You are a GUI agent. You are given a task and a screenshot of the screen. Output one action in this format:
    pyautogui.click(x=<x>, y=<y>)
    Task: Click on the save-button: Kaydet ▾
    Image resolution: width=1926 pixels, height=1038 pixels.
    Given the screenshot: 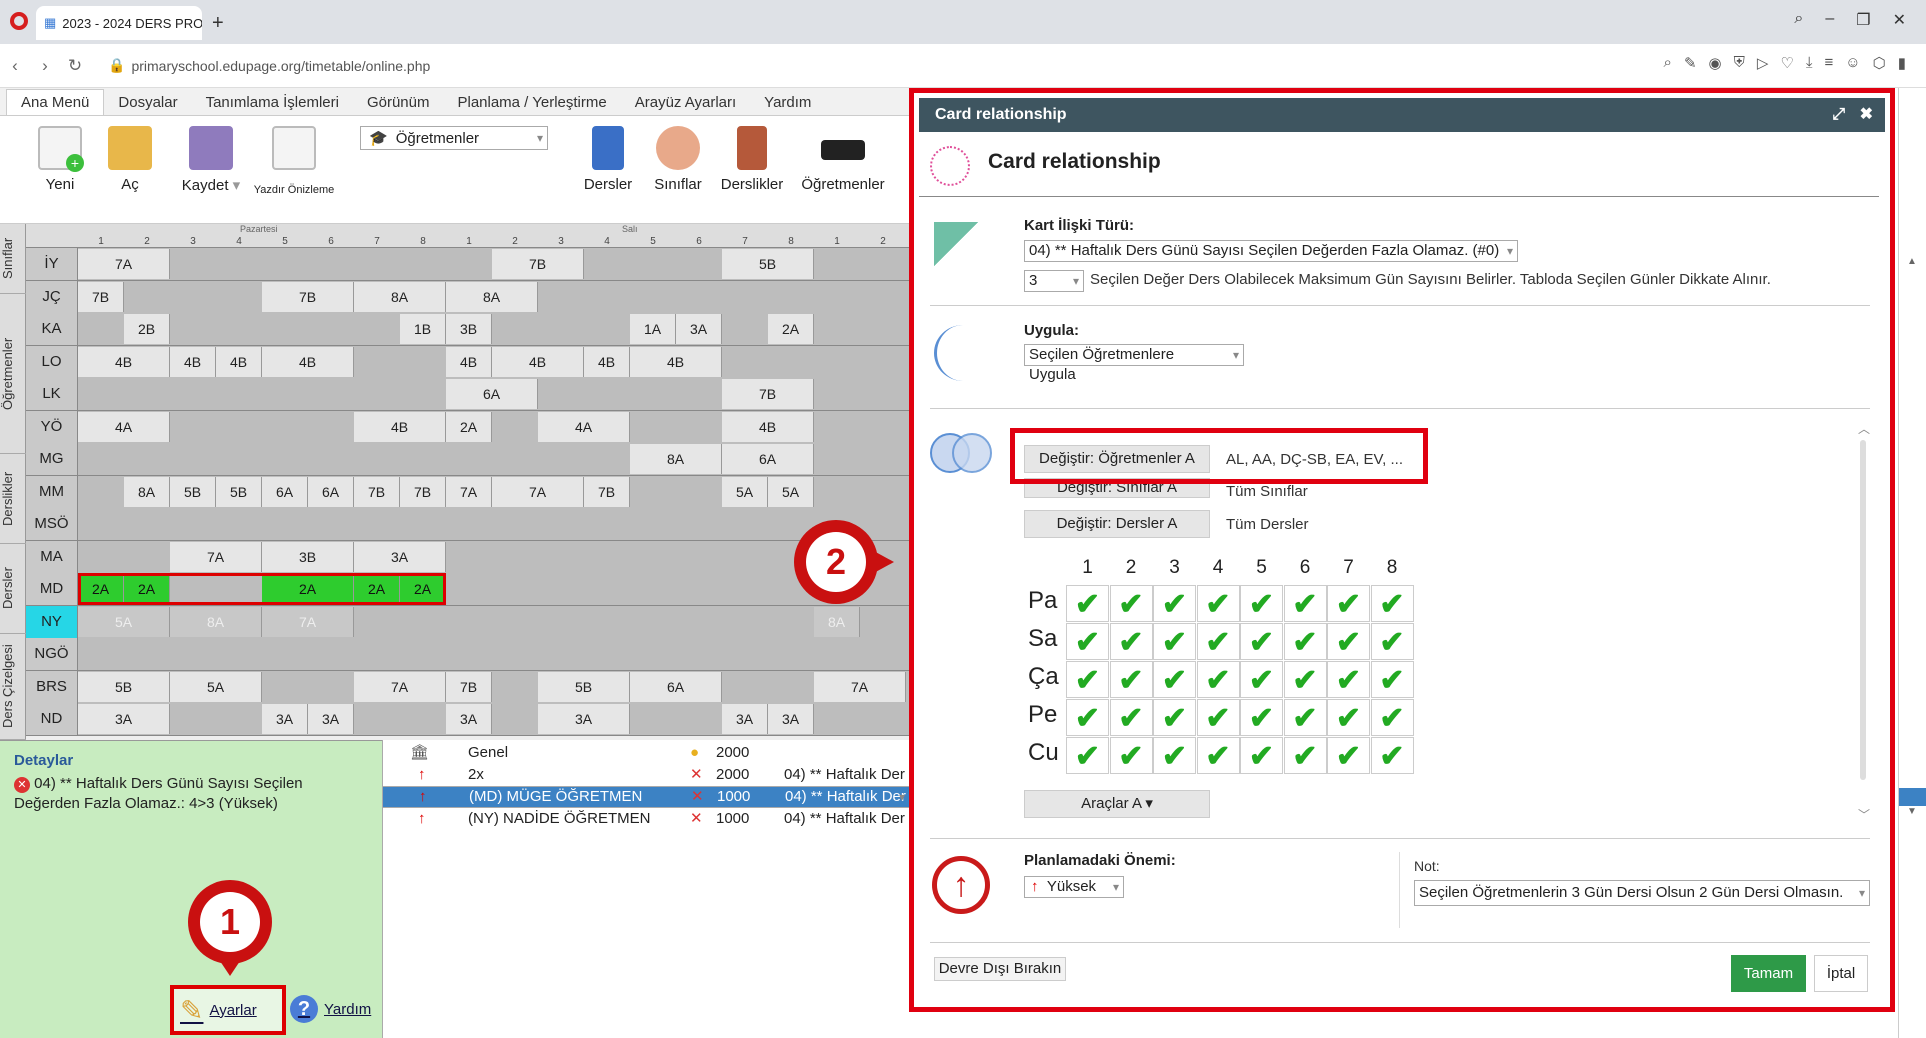 What is the action you would take?
    pyautogui.click(x=211, y=160)
    